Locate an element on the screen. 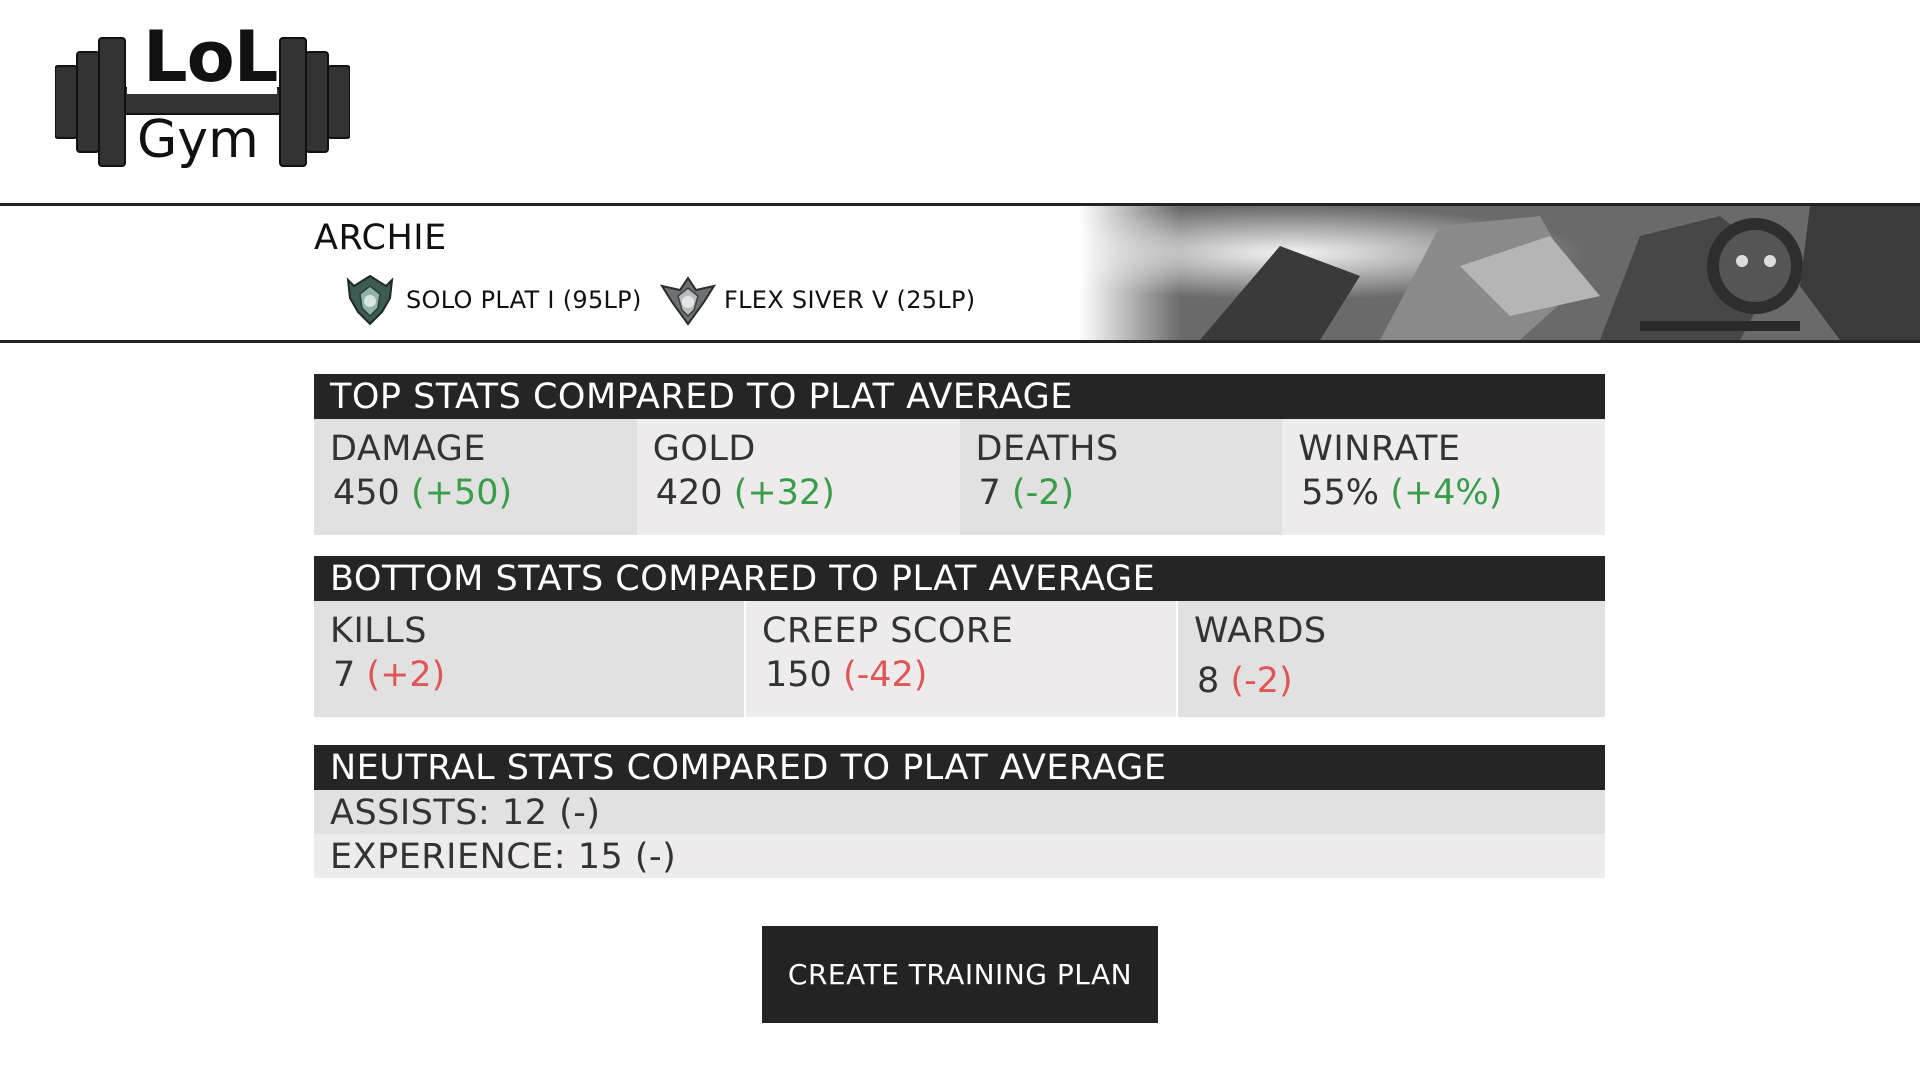  stat-value: 55% is located at coordinates (1340, 493).